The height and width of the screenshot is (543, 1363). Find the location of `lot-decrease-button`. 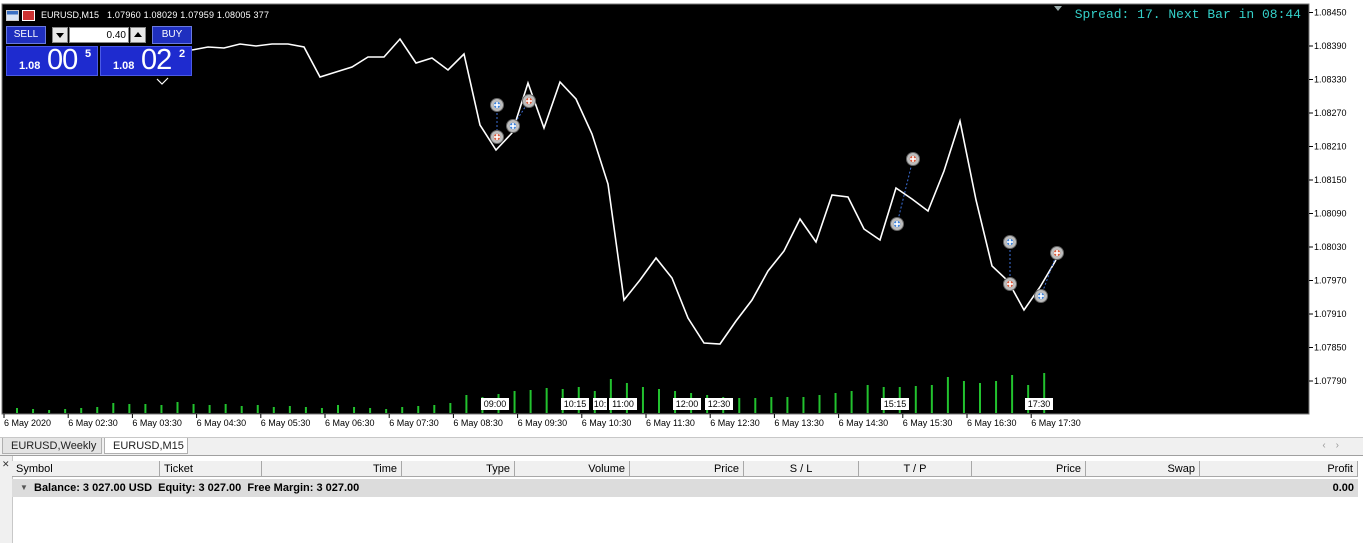

lot-decrease-button is located at coordinates (60, 35).